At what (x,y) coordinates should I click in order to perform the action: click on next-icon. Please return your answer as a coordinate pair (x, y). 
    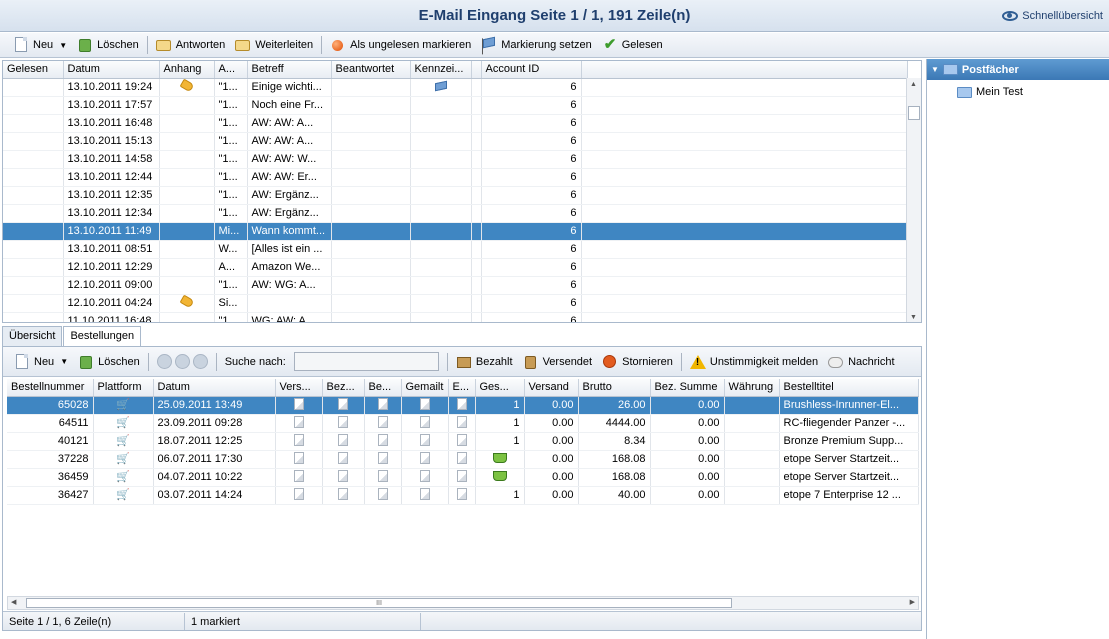
    Looking at the image, I should click on (200, 361).